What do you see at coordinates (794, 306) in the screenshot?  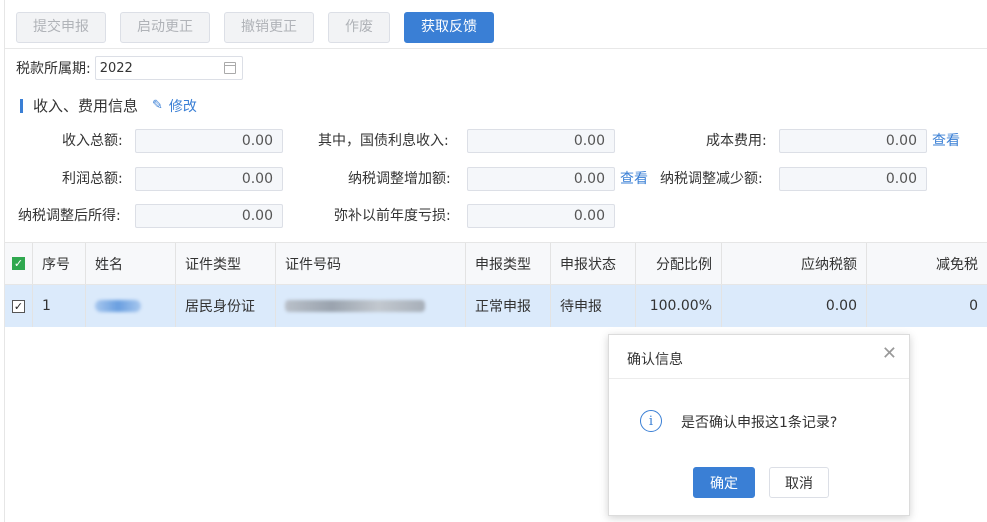 I see `row-tax-payable: 0.00` at bounding box center [794, 306].